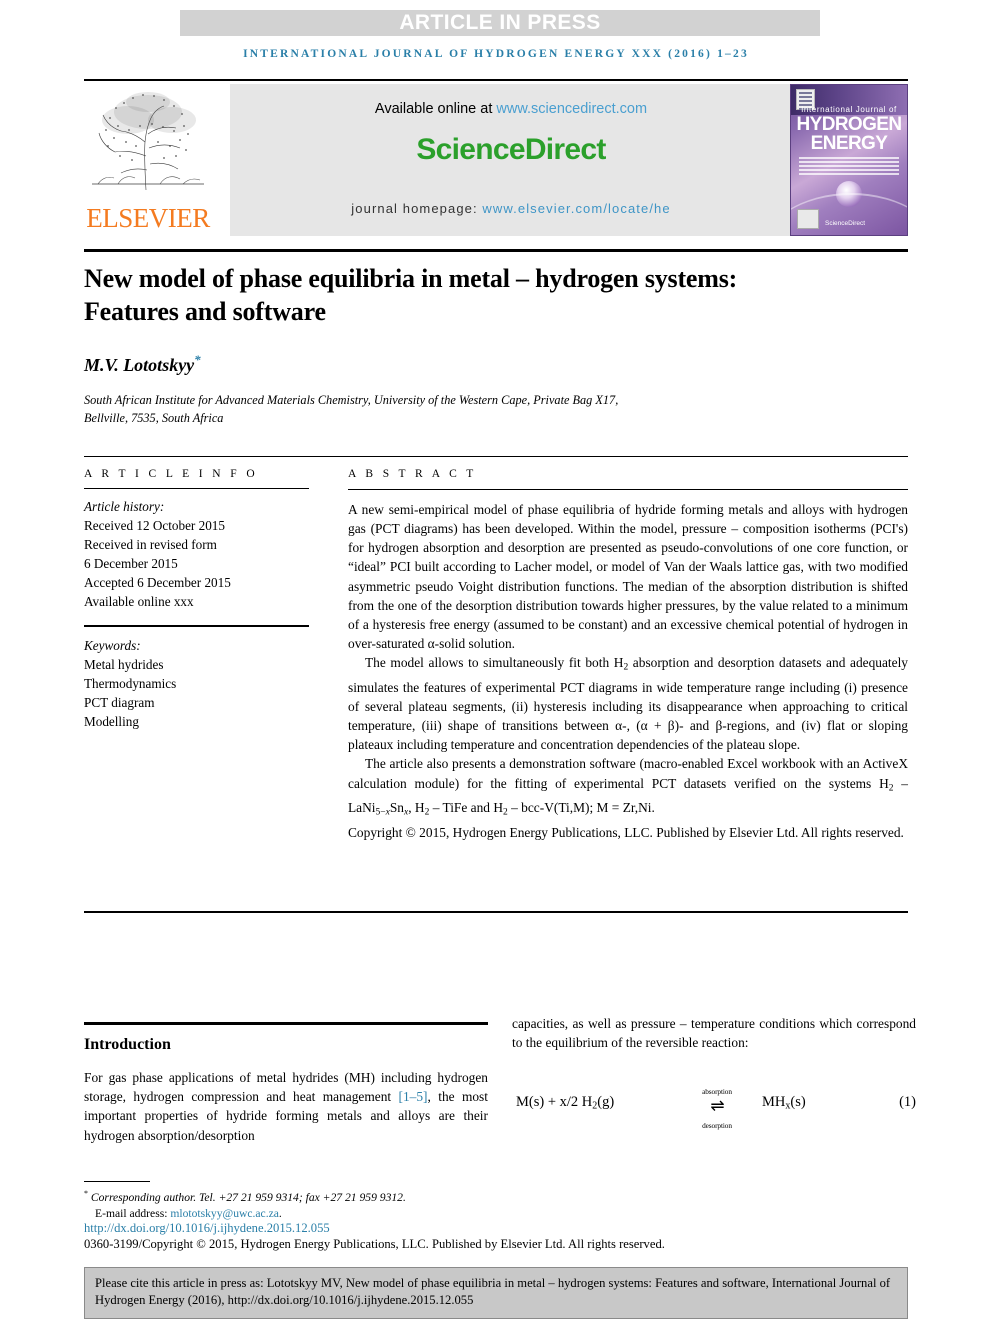  What do you see at coordinates (111, 721) in the screenshot?
I see `keyword-item: Modelling` at bounding box center [111, 721].